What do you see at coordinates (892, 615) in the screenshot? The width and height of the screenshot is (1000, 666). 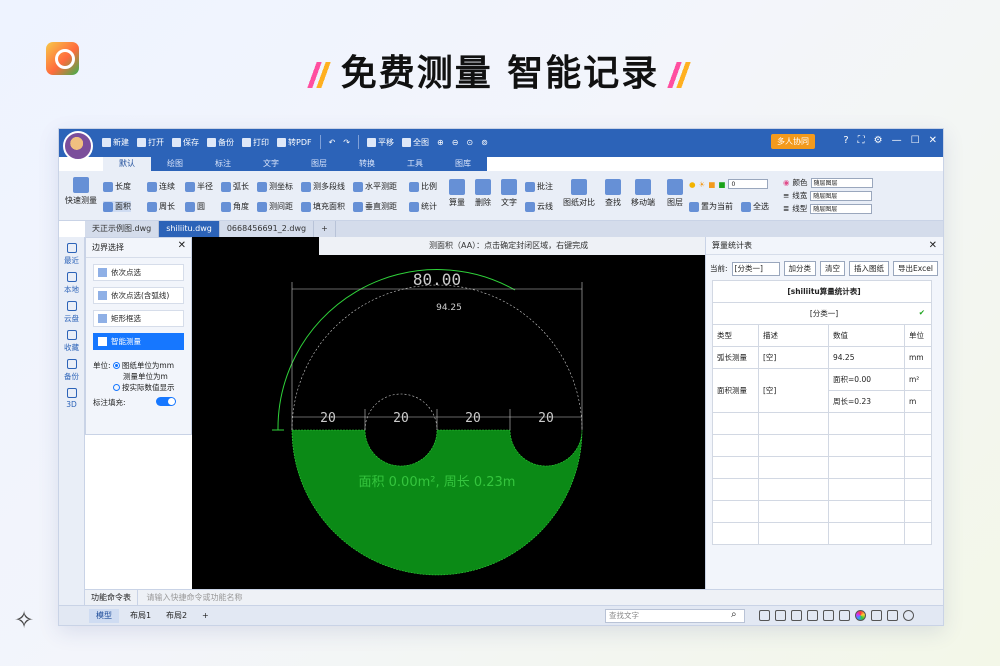 I see `3d-icon` at bounding box center [892, 615].